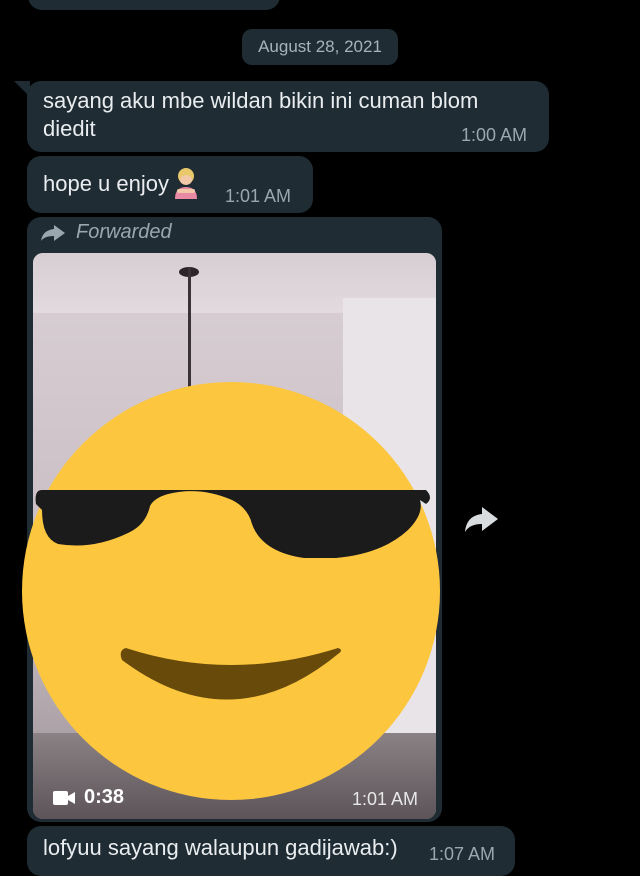  Describe the element at coordinates (320, 47) in the screenshot. I see `date-separator: August 28, 2021` at that location.